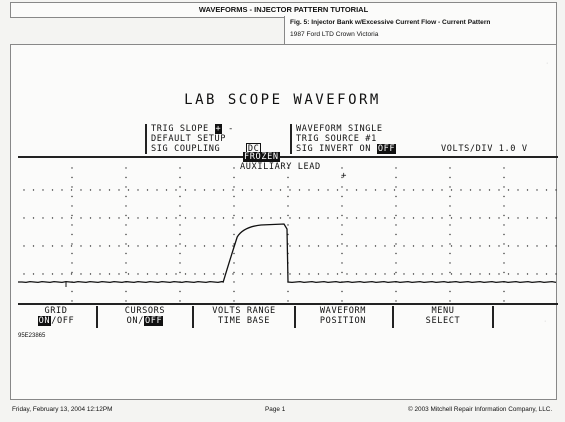 This screenshot has width=565, height=422. What do you see at coordinates (325, 149) in the screenshot?
I see `sig-invert-label: SIG INVERT` at bounding box center [325, 149].